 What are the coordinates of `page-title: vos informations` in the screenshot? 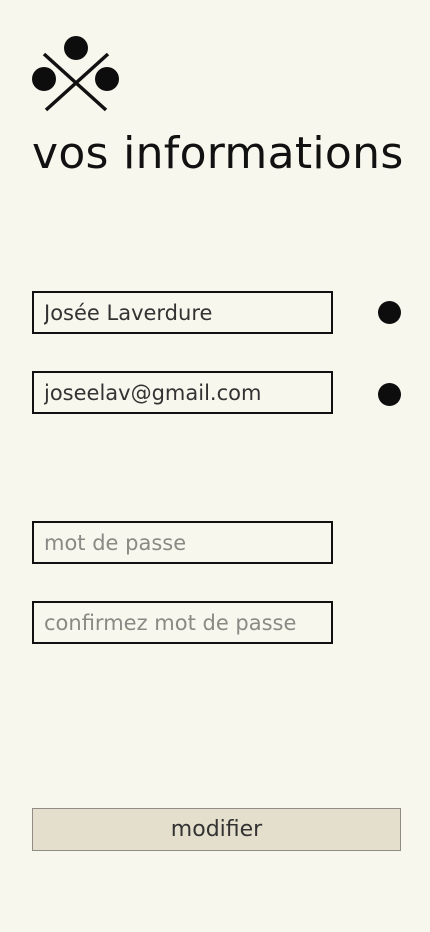 It's located at (218, 153).